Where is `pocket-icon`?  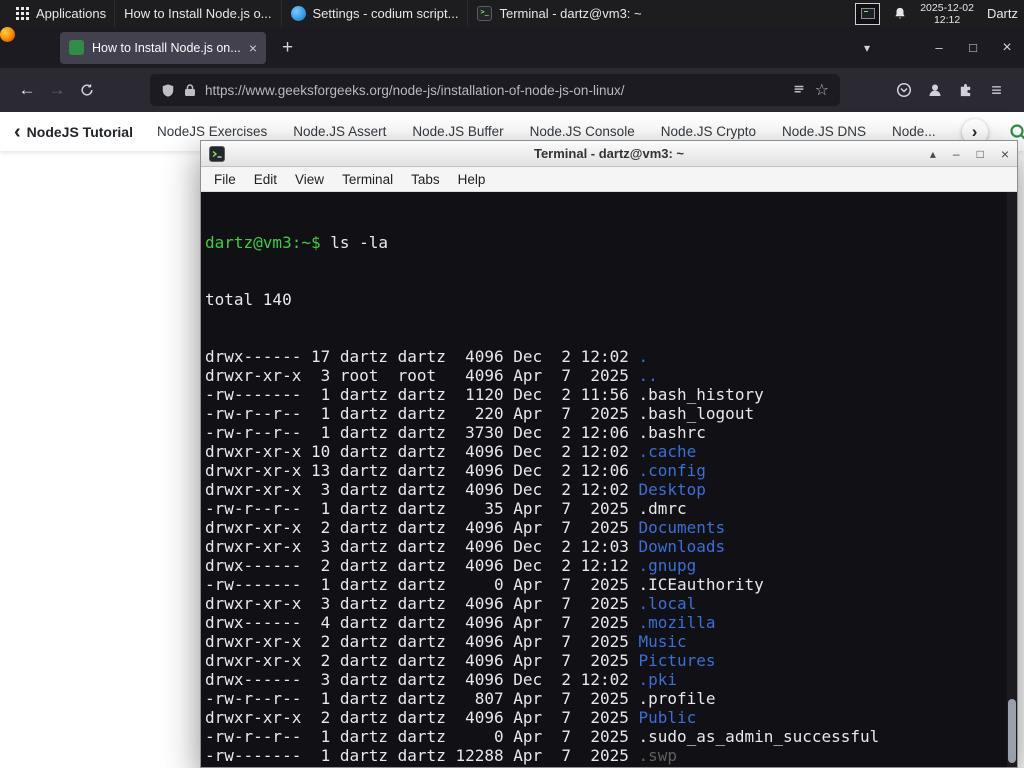 pocket-icon is located at coordinates (903, 90).